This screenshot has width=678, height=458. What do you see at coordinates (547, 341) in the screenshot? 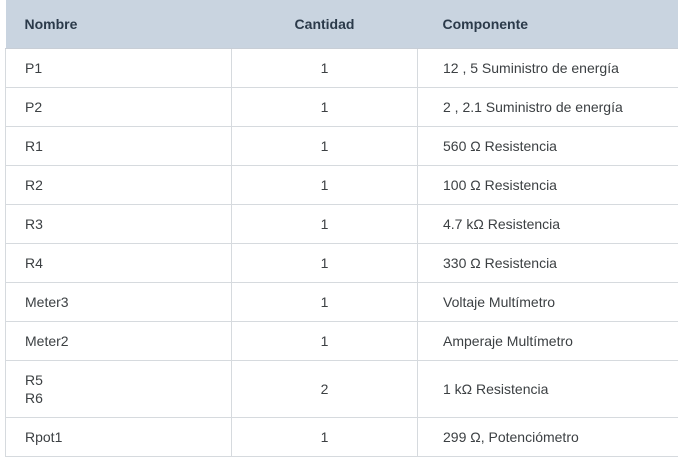
I see `cell-component: Amperaje Multímetro` at bounding box center [547, 341].